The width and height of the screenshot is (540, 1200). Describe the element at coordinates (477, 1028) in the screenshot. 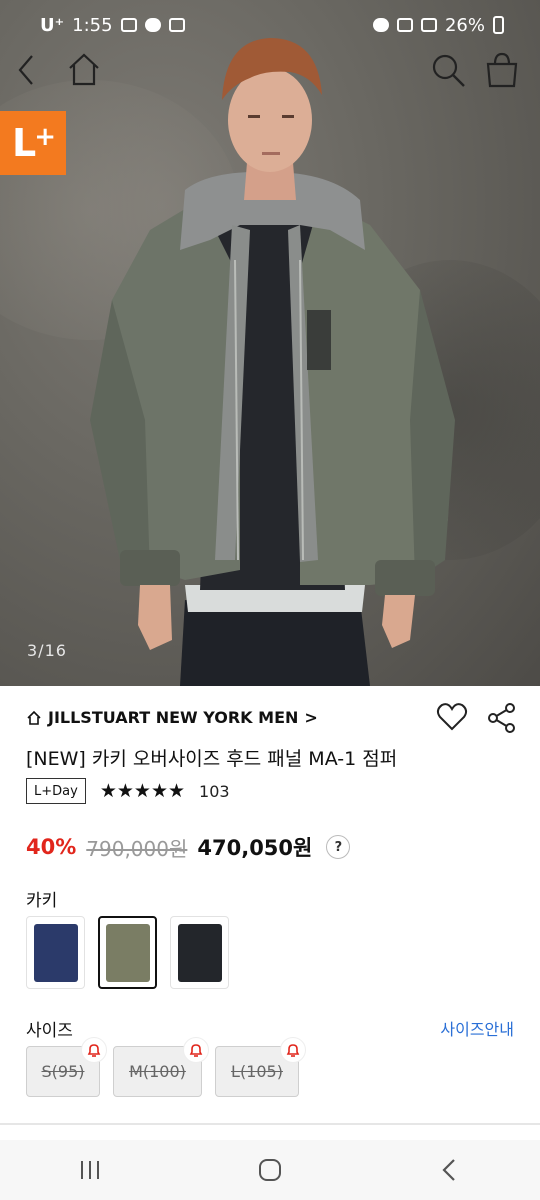

I see `size-guide-link: 사이즈안내` at that location.